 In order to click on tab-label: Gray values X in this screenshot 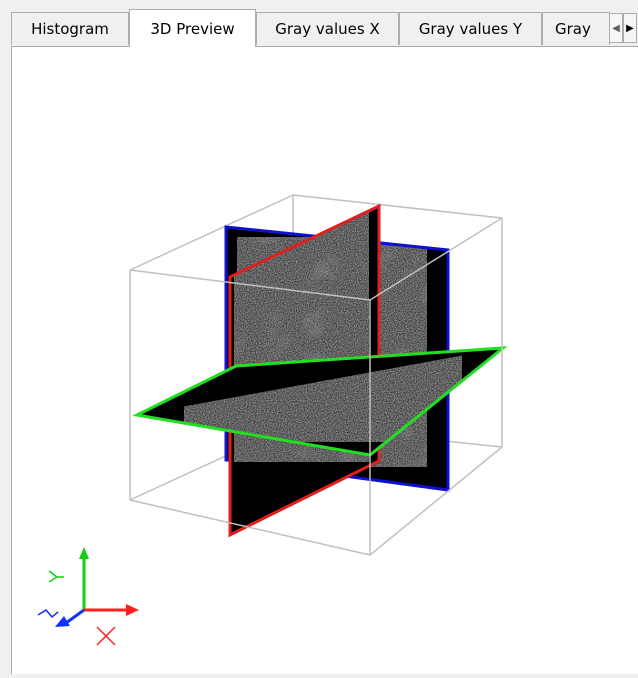, I will do `click(327, 29)`.